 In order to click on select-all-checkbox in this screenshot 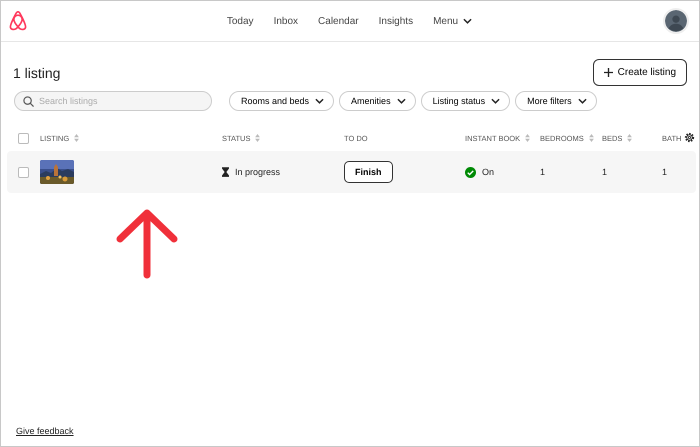, I will do `click(23, 138)`.